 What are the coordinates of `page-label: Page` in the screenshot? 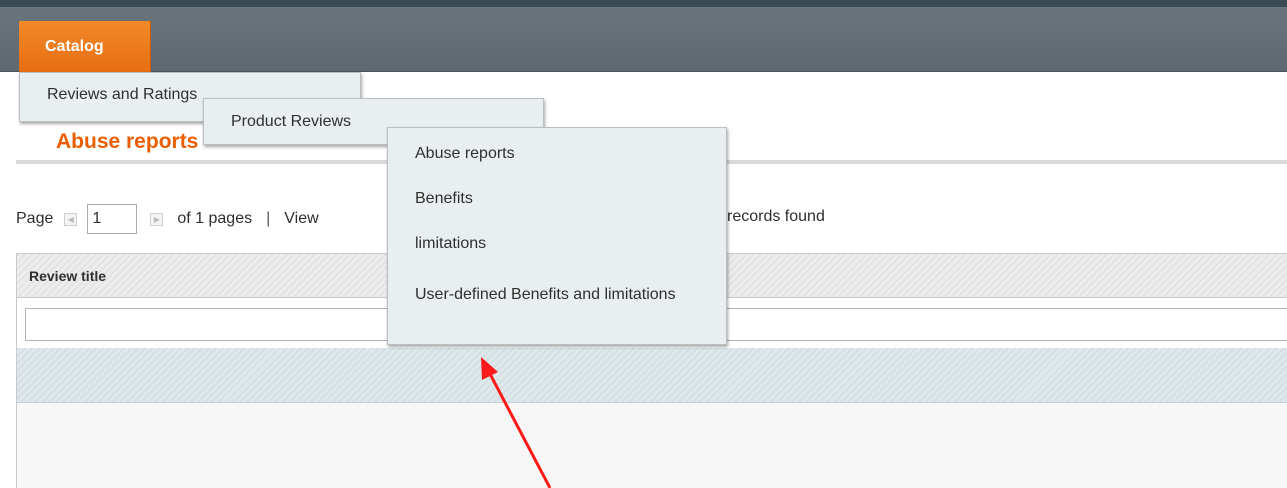 It's located at (35, 218).